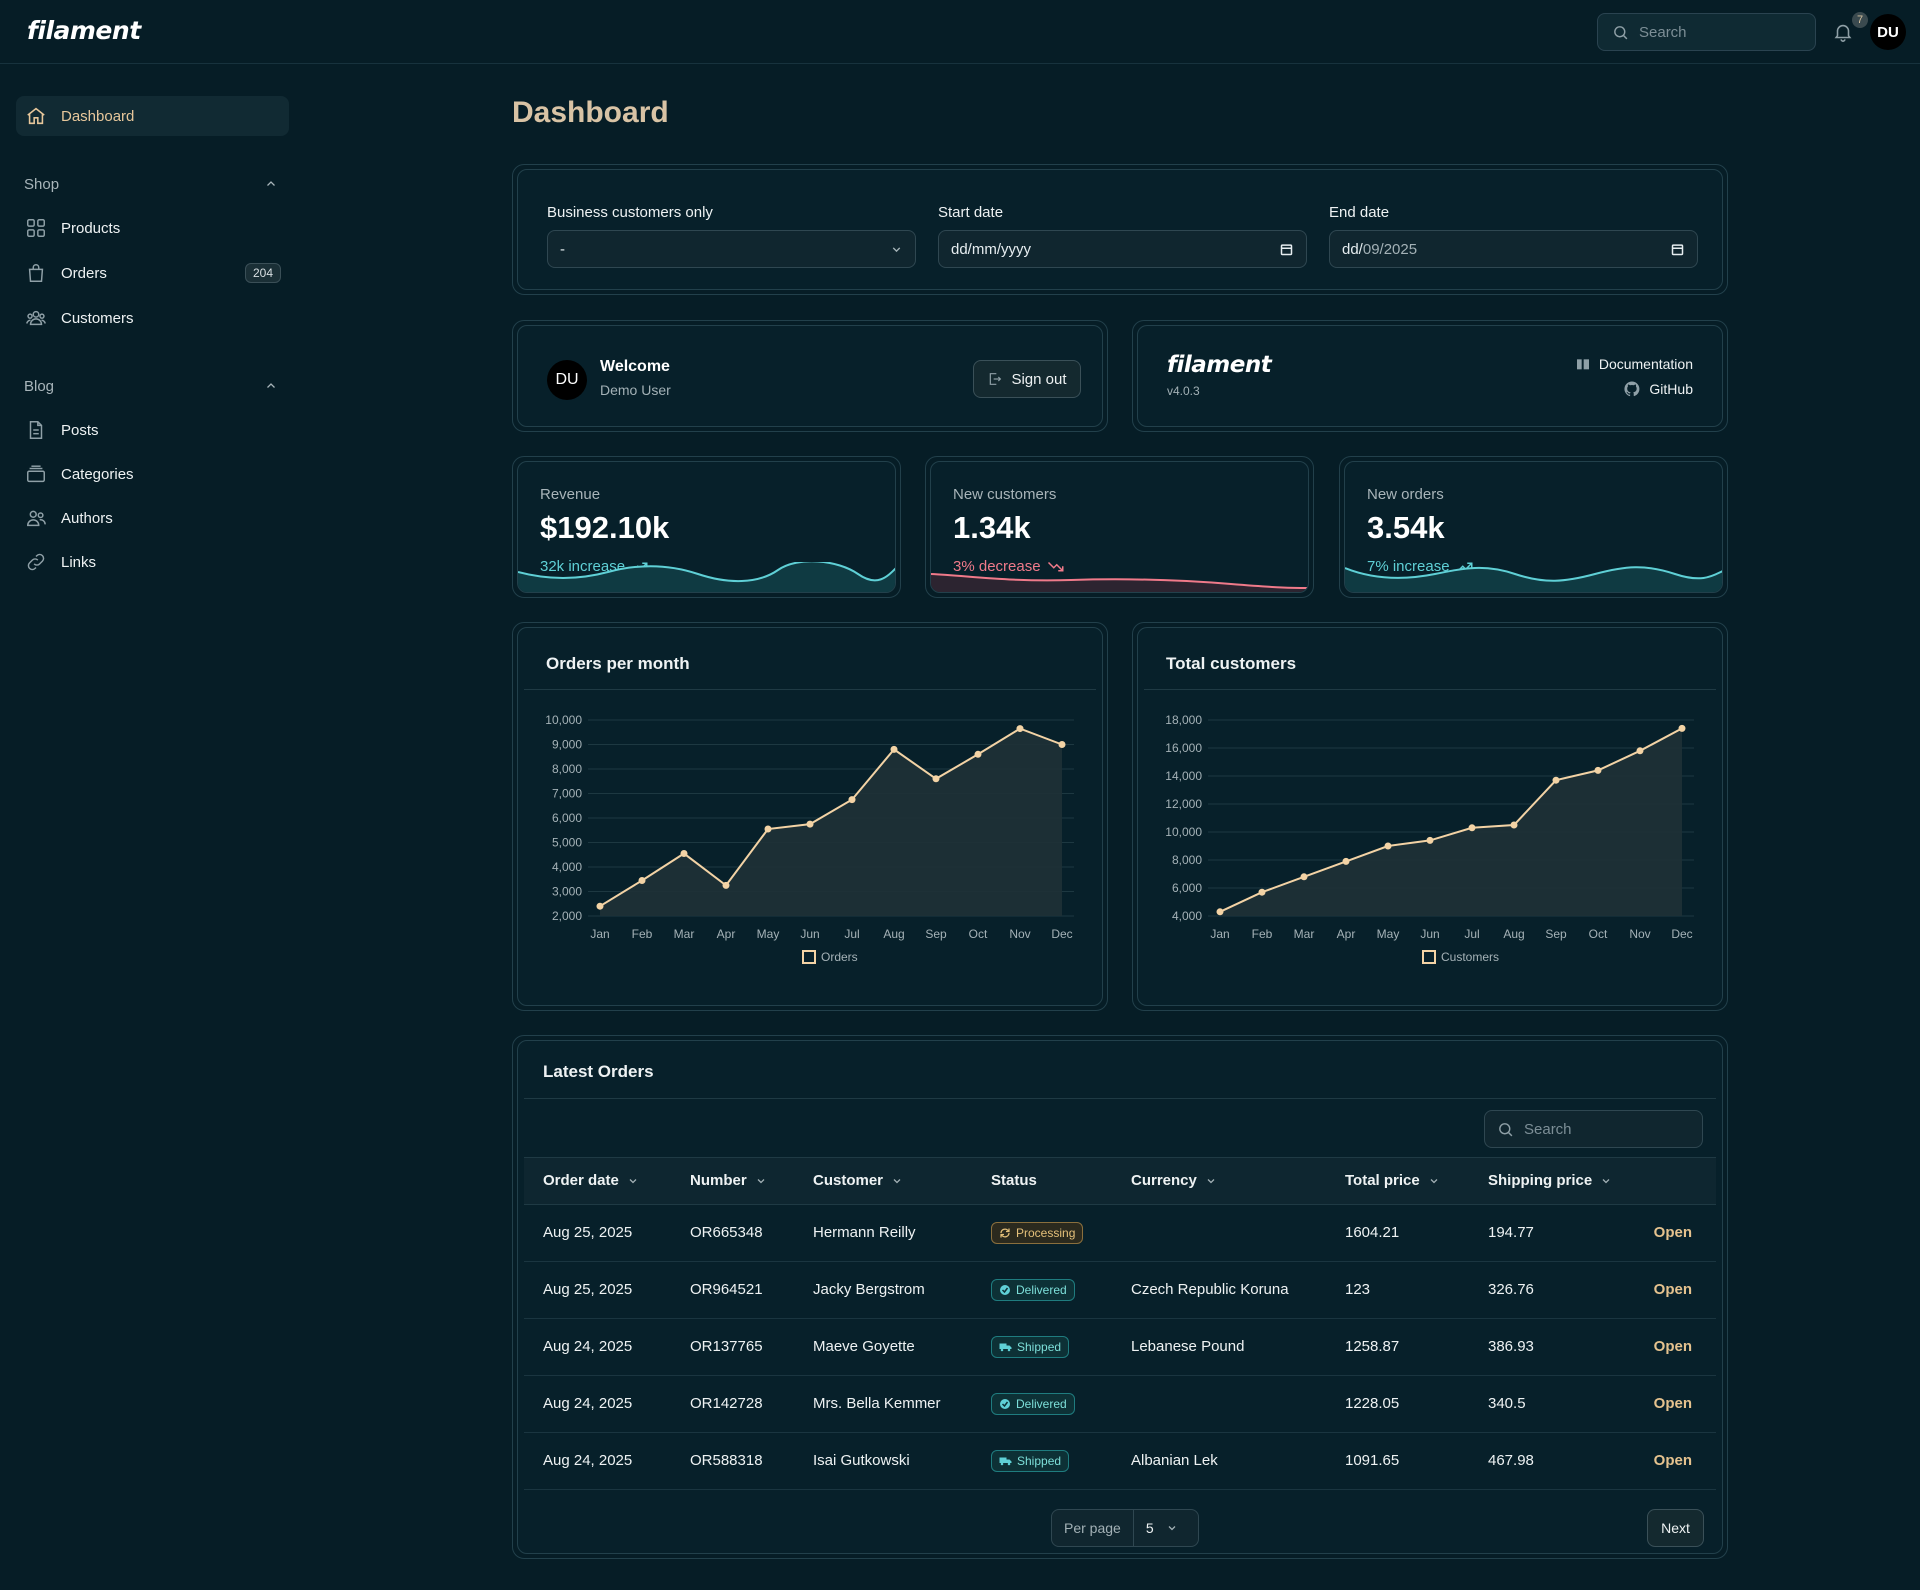  I want to click on date-value: dd/mm/yyyy, so click(991, 249).